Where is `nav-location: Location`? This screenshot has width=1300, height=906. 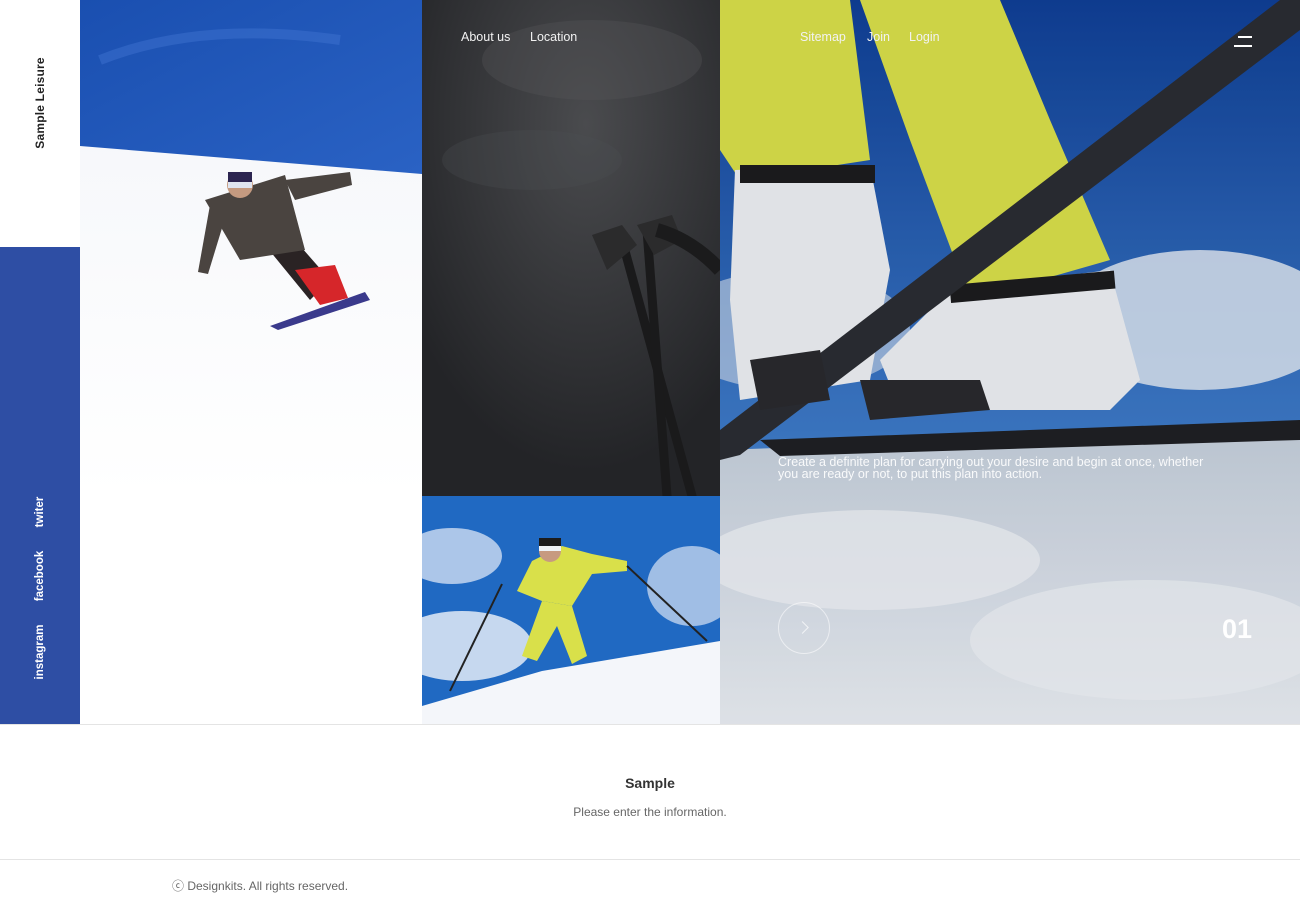
nav-location: Location is located at coordinates (553, 37).